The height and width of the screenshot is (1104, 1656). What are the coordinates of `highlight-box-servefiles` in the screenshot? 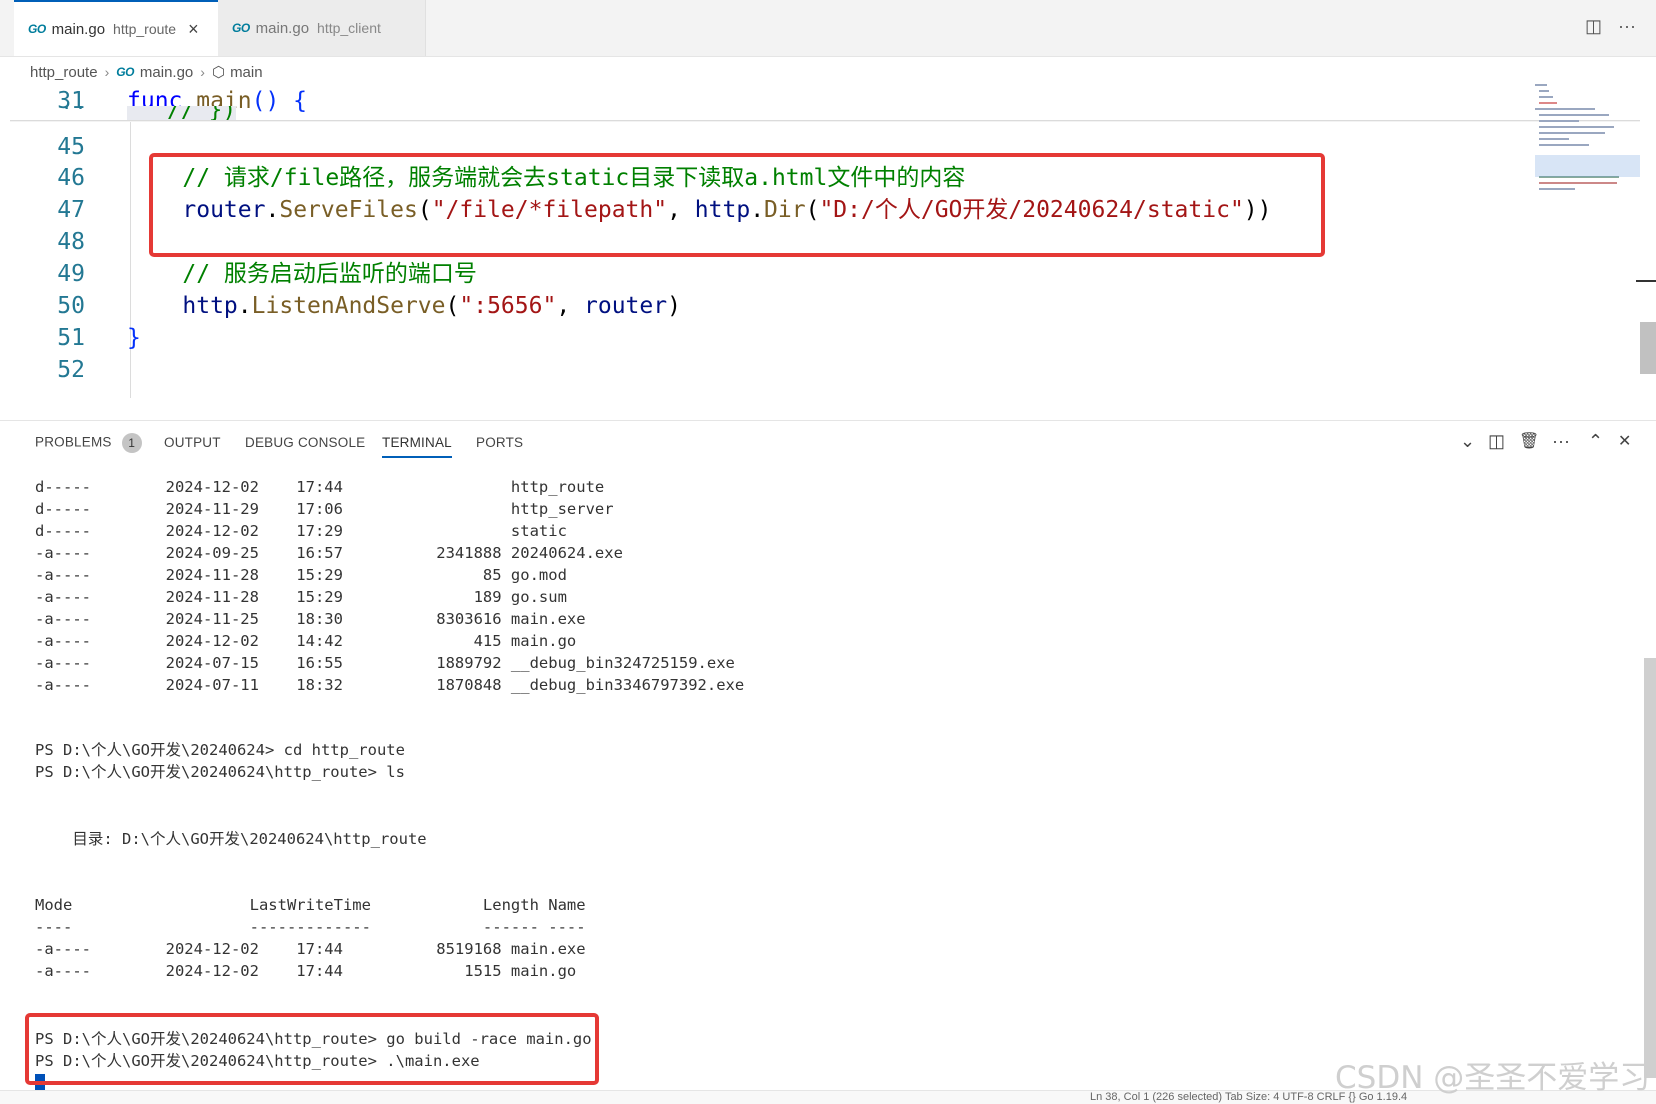 It's located at (737, 205).